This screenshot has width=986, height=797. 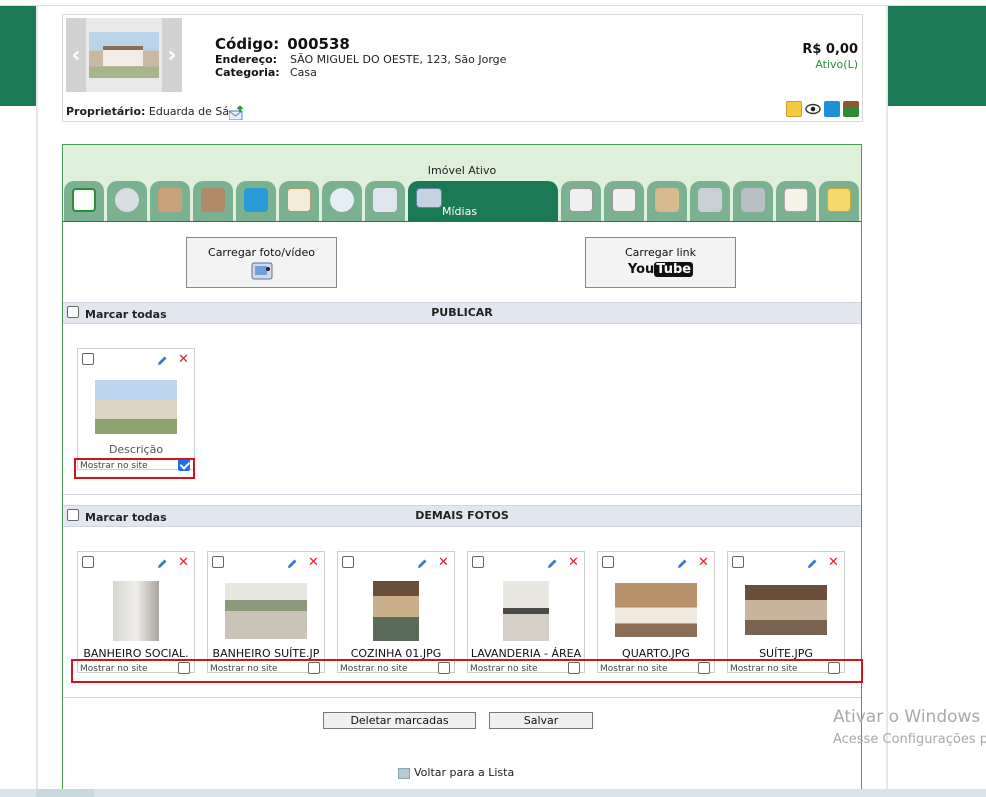 I want to click on photo-carousel: ‹ ›, so click(x=124, y=55).